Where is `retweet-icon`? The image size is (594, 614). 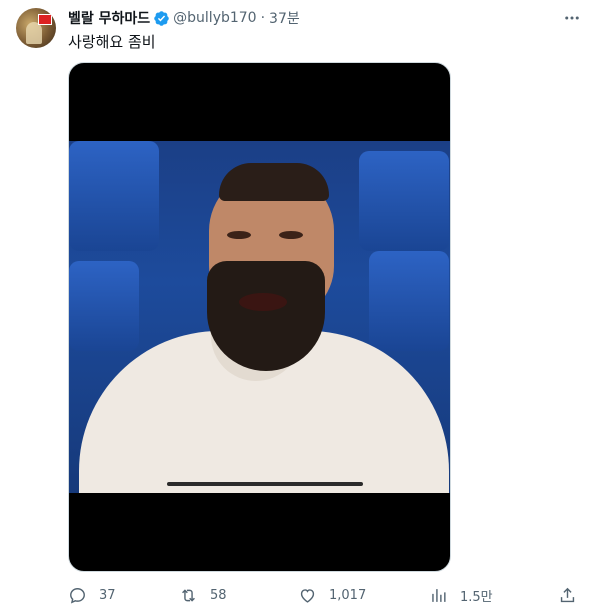
retweet-icon is located at coordinates (188, 595).